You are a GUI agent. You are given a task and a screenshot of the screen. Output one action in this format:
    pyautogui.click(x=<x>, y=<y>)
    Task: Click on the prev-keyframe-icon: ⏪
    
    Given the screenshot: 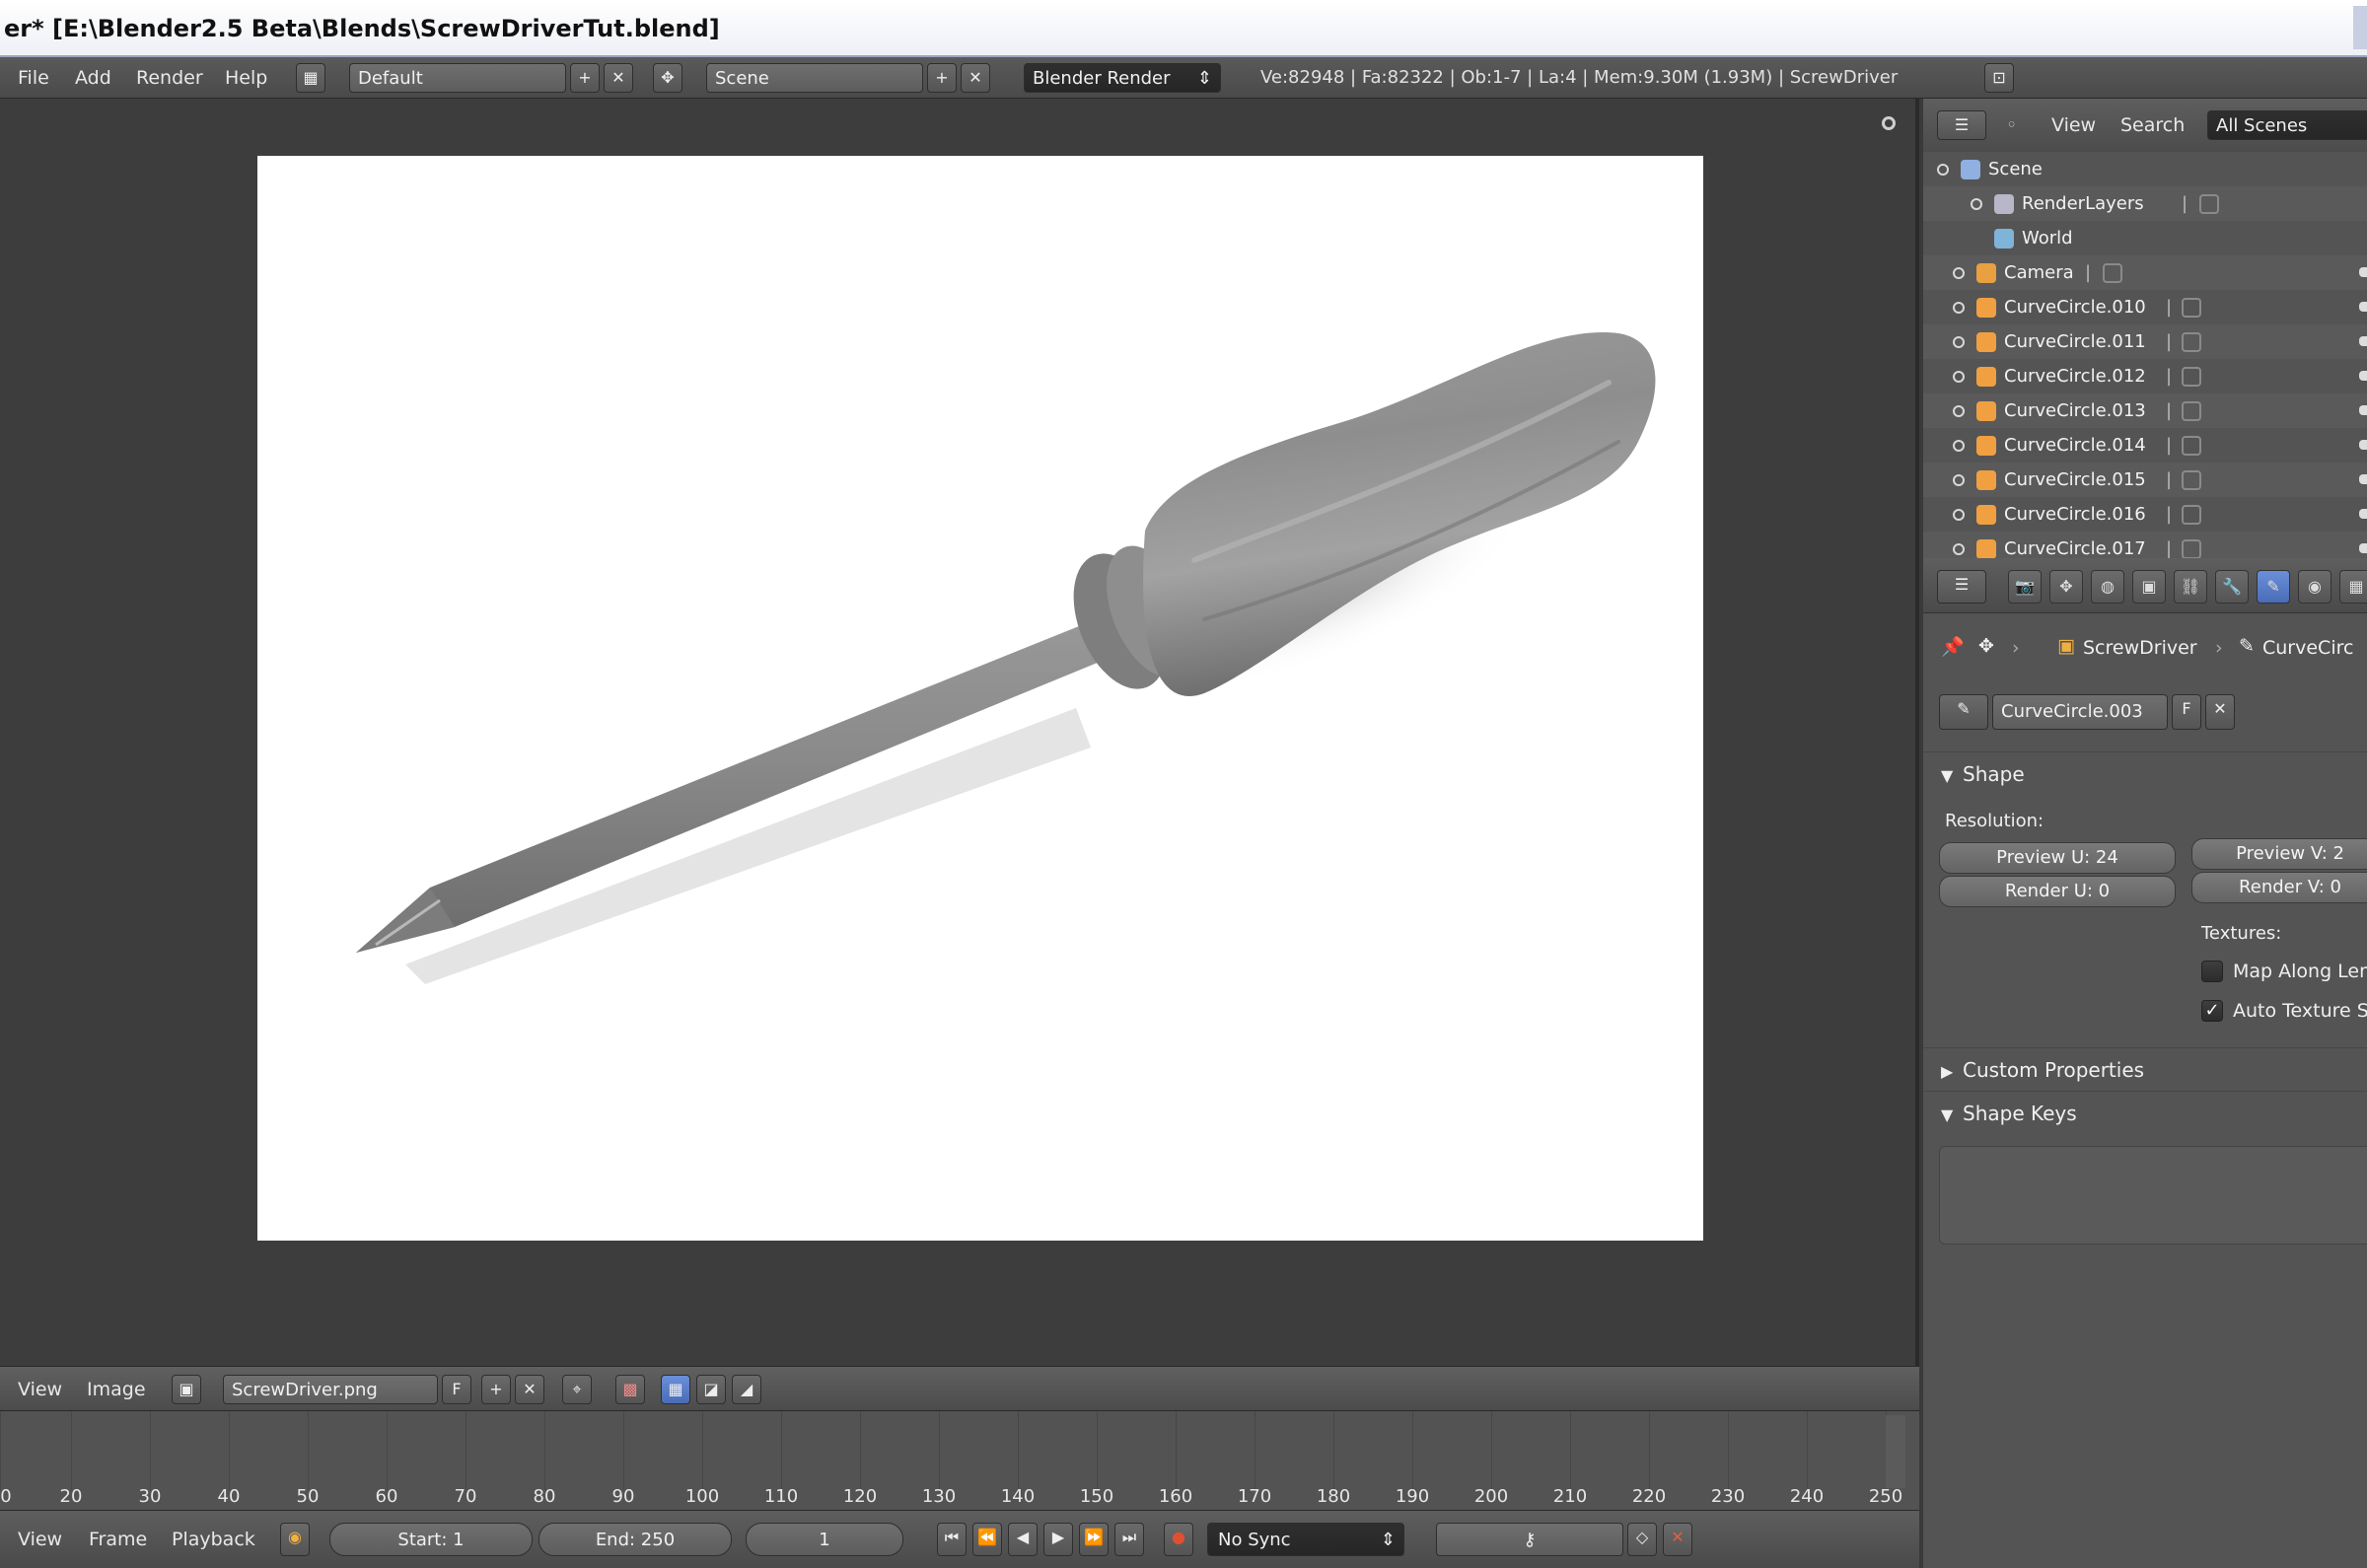 What is the action you would take?
    pyautogui.click(x=987, y=1539)
    